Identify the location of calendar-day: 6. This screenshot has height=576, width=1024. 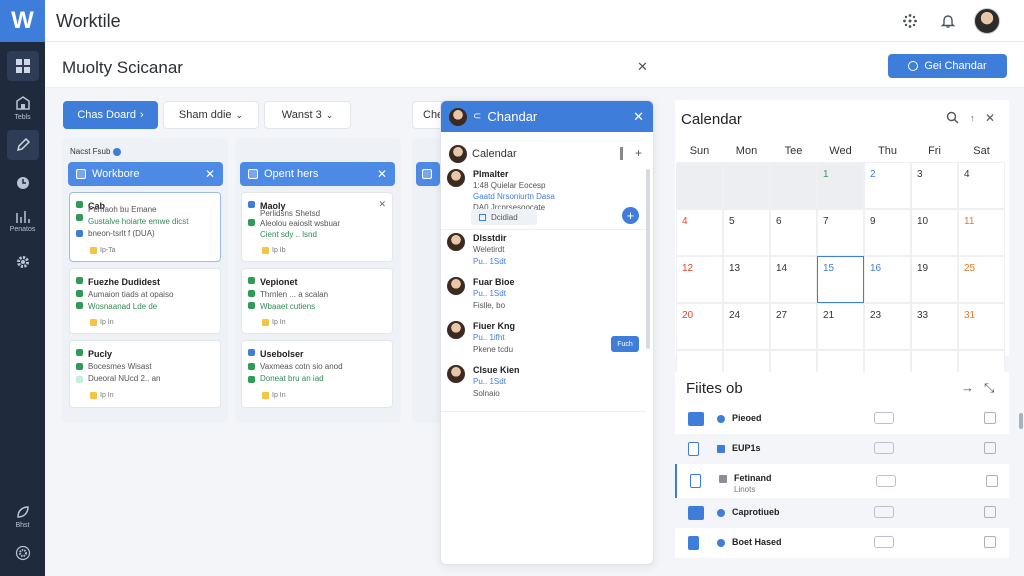
(793, 232).